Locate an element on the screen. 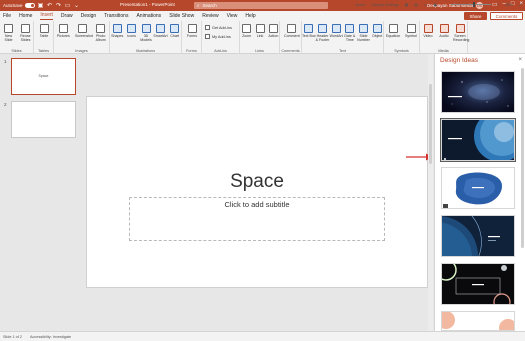 Image resolution: width=525 pixels, height=341 pixels. search-box: ⌕ Search is located at coordinates (261, 5).